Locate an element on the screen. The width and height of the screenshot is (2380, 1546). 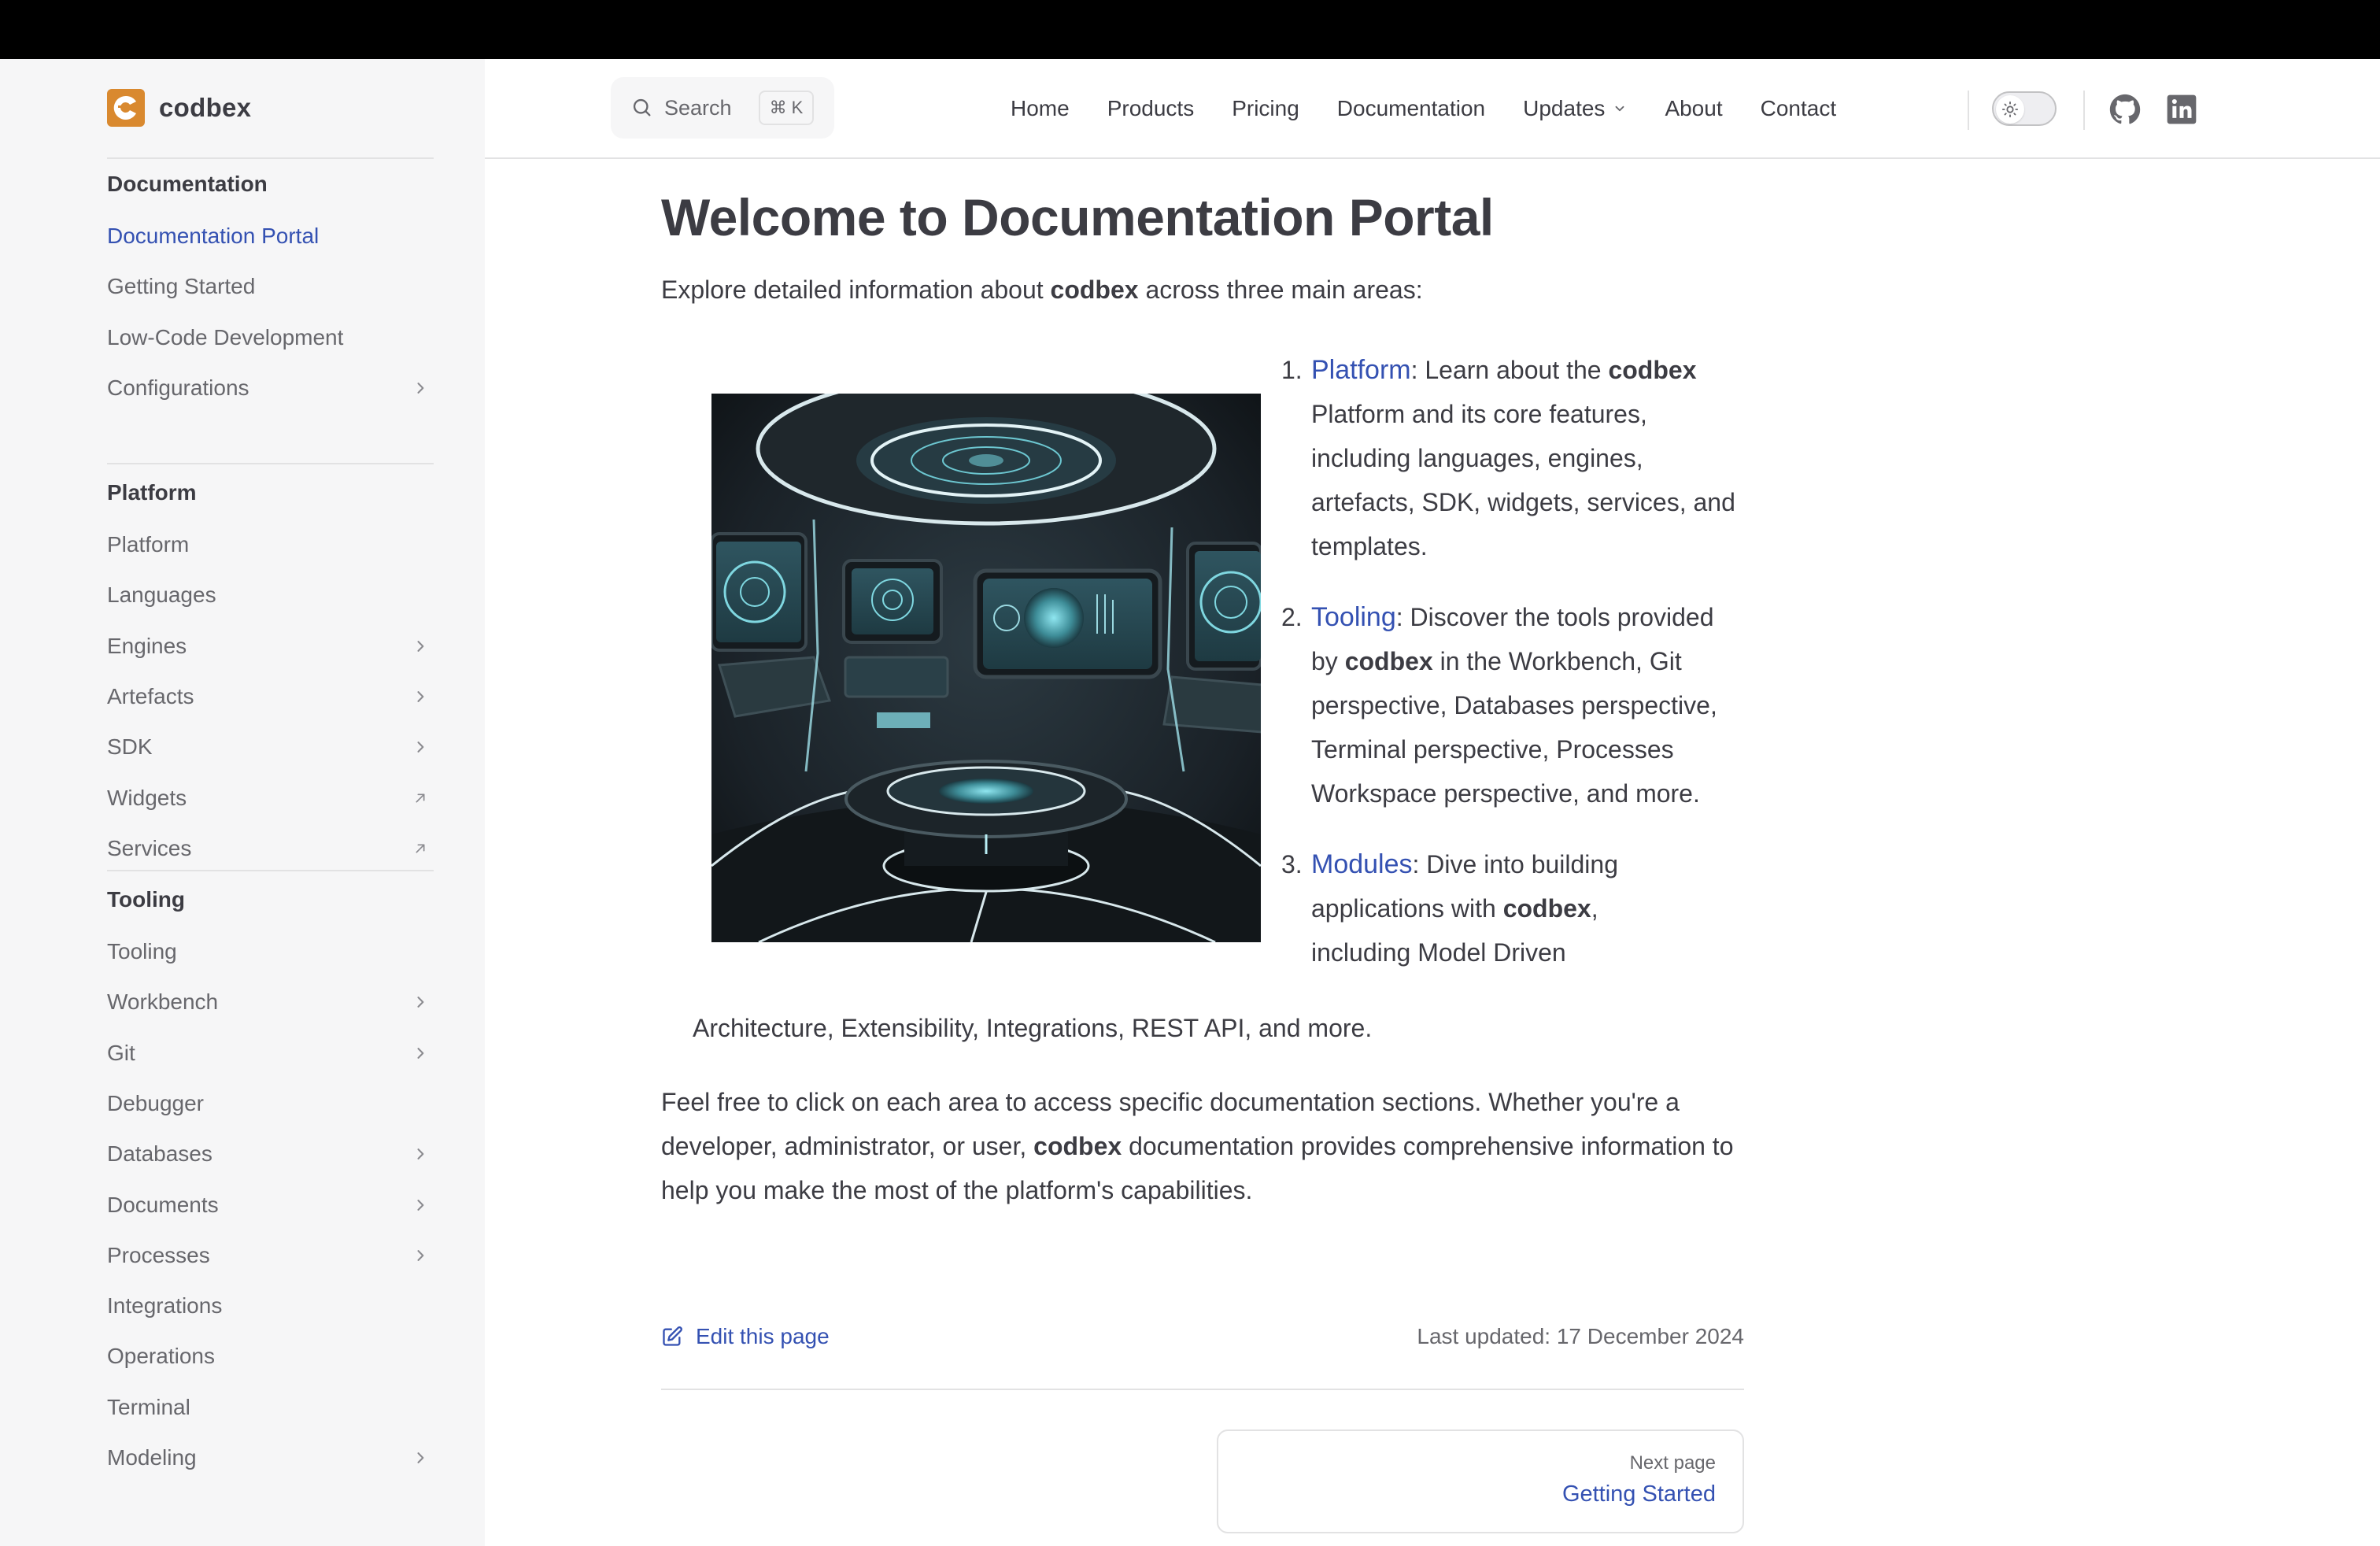
nav-updates: Updates is located at coordinates (1575, 108).